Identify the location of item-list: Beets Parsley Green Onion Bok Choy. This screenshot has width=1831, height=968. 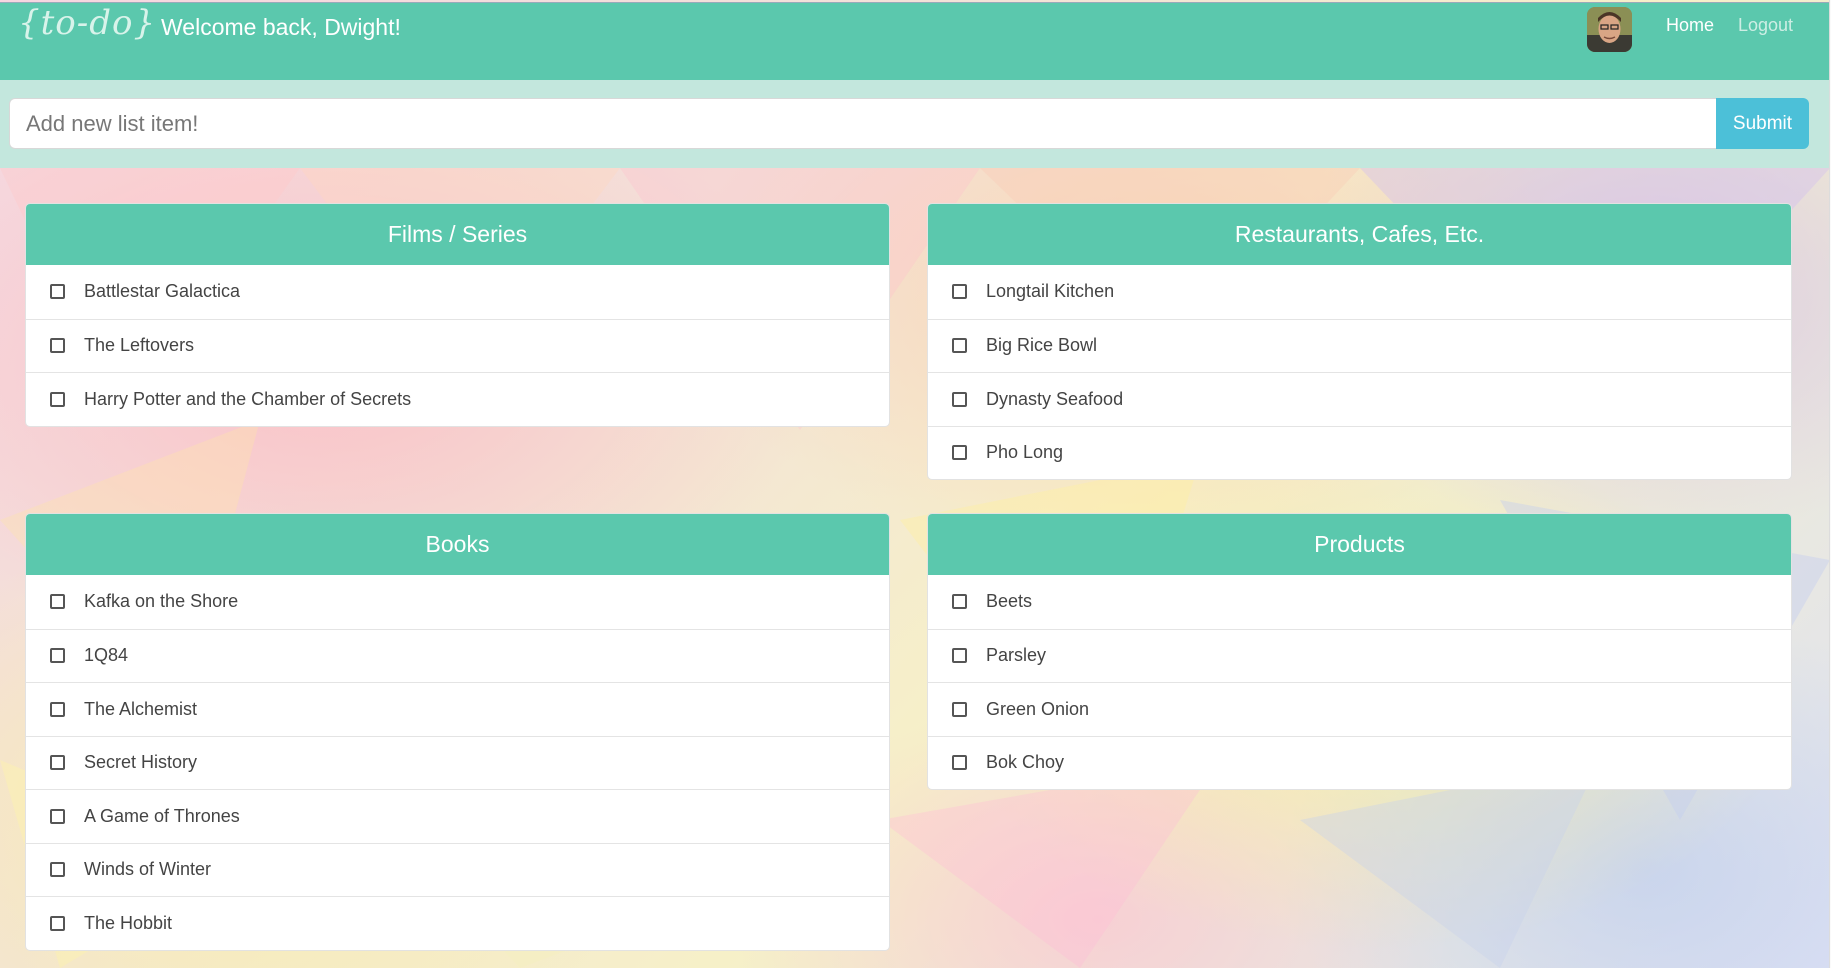
(1359, 682).